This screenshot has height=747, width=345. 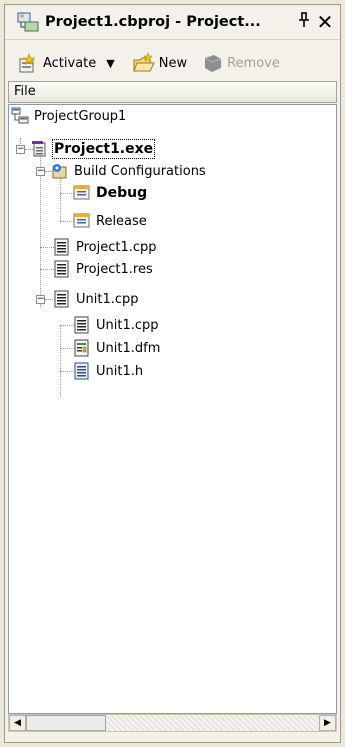 I want to click on tree-node-project-group: ProjectGroup1, so click(x=68, y=116).